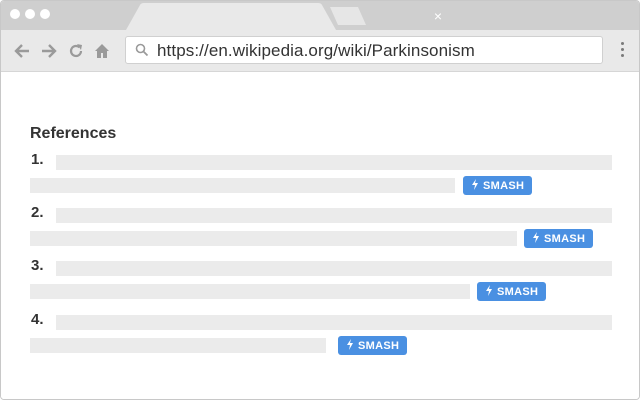 The height and width of the screenshot is (400, 640). Describe the element at coordinates (320, 279) in the screenshot. I see `reference-item: 3. SMASH` at that location.